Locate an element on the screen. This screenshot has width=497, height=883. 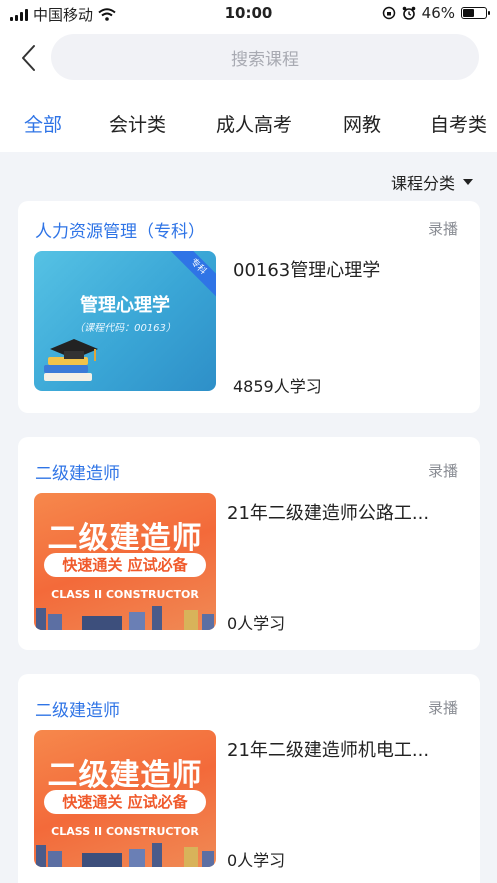
thumbnail-subtitle: （课程代码：00163） is located at coordinates (125, 328).